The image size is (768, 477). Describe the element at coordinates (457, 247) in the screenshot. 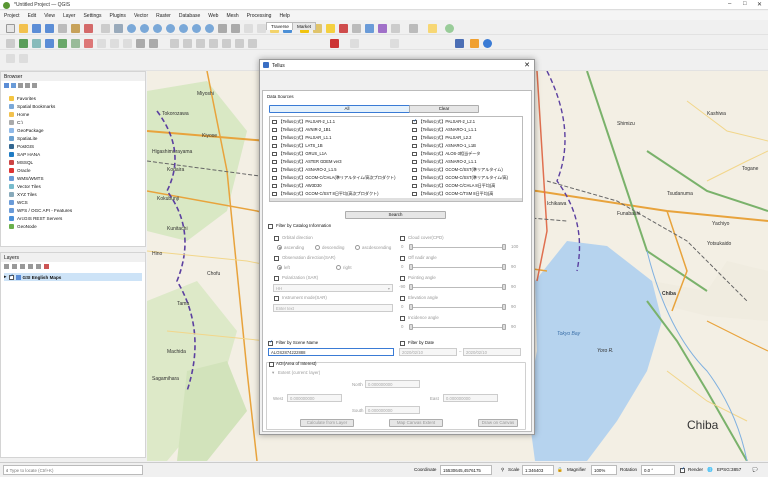

I see `cloud-cover-slider` at that location.